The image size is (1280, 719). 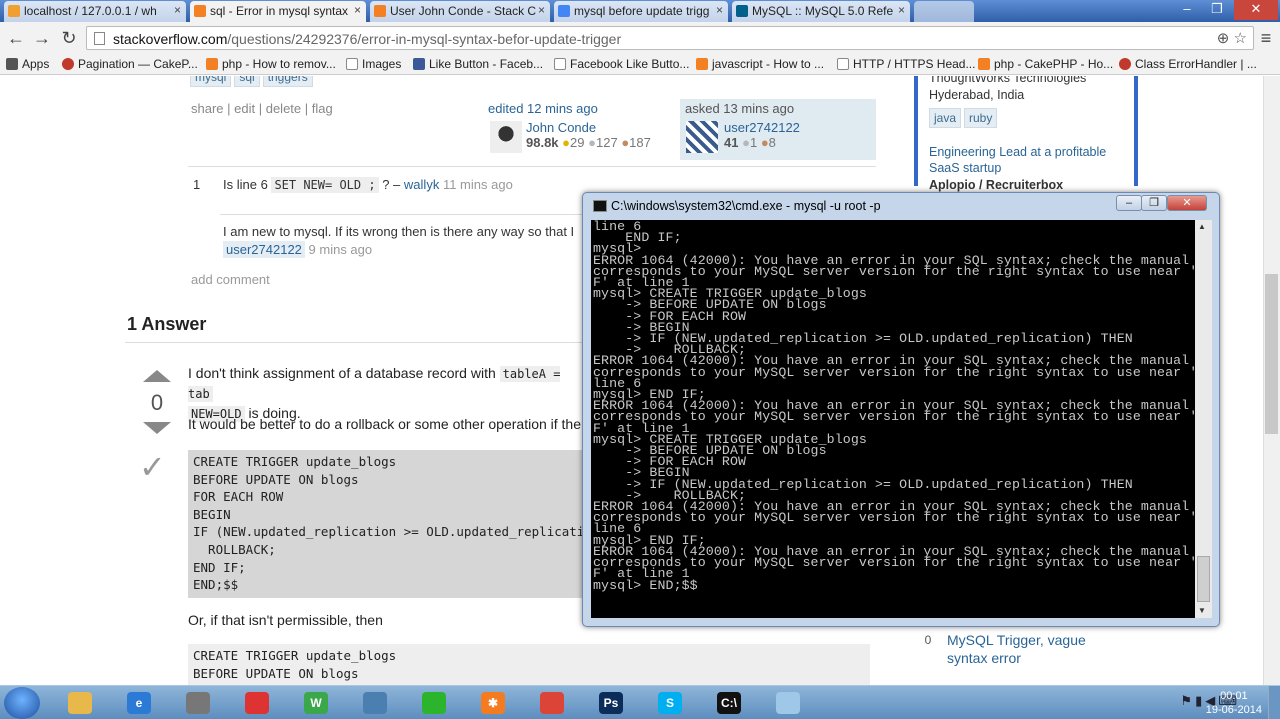 What do you see at coordinates (211, 81) in the screenshot?
I see `tag: mysql` at bounding box center [211, 81].